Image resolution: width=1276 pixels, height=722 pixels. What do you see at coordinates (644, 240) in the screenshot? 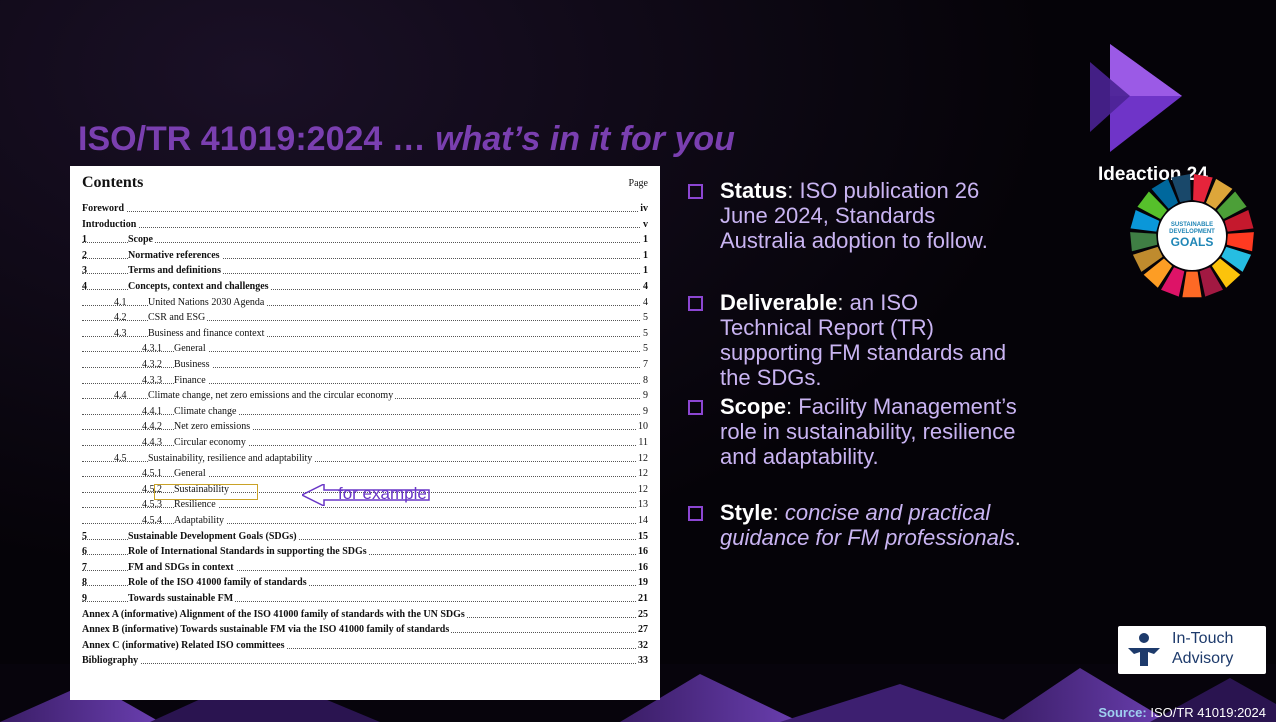
I see `toc-page: 1` at bounding box center [644, 240].